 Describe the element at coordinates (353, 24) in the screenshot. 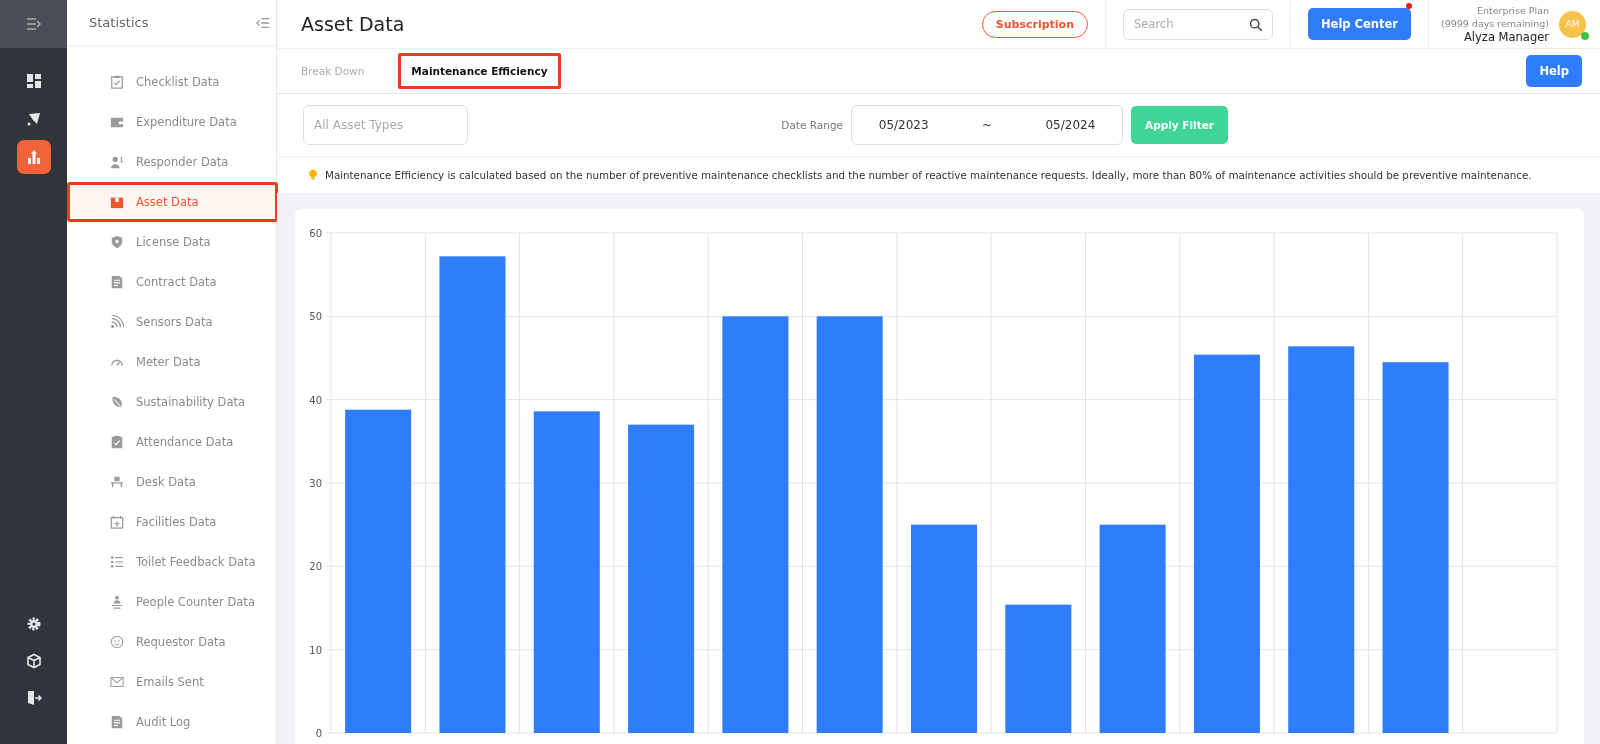

I see `page-title: Asset Data` at that location.